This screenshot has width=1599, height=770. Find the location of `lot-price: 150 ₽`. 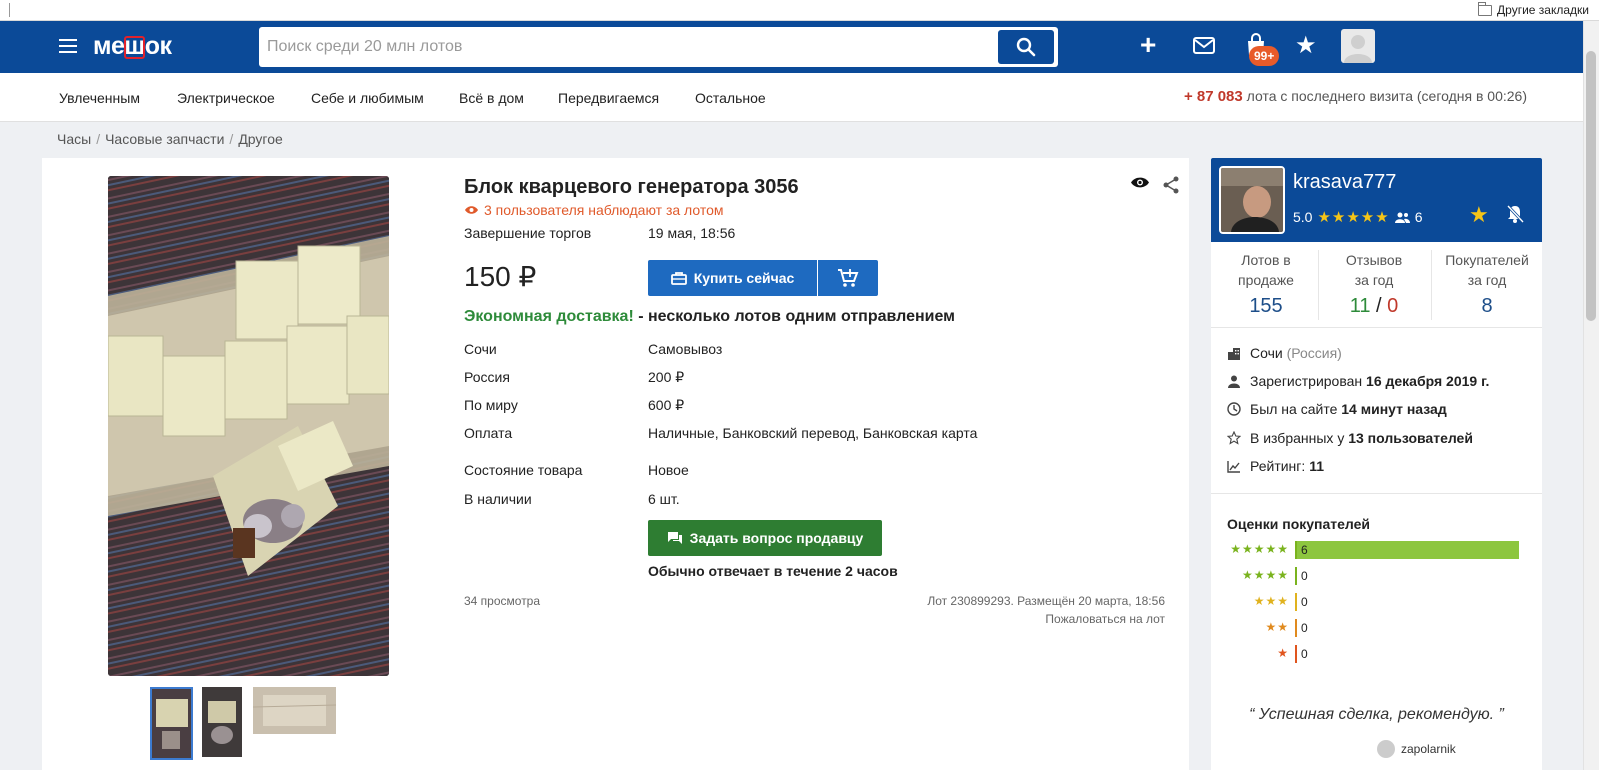

lot-price: 150 ₽ is located at coordinates (500, 276).